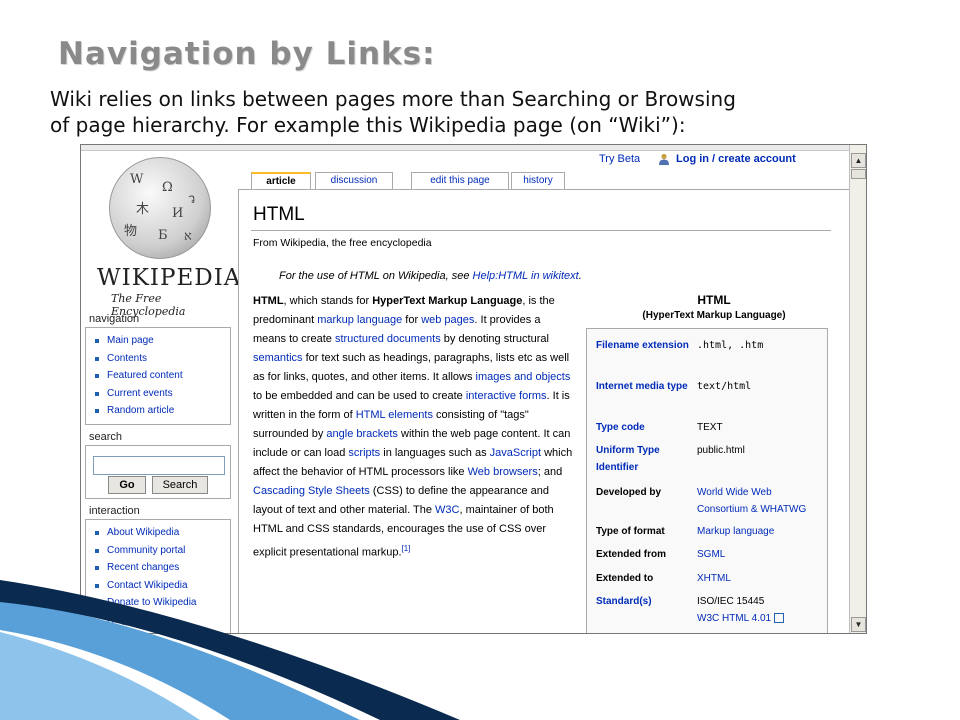 The width and height of the screenshot is (960, 720). I want to click on link-semantics: semantics, so click(278, 358).